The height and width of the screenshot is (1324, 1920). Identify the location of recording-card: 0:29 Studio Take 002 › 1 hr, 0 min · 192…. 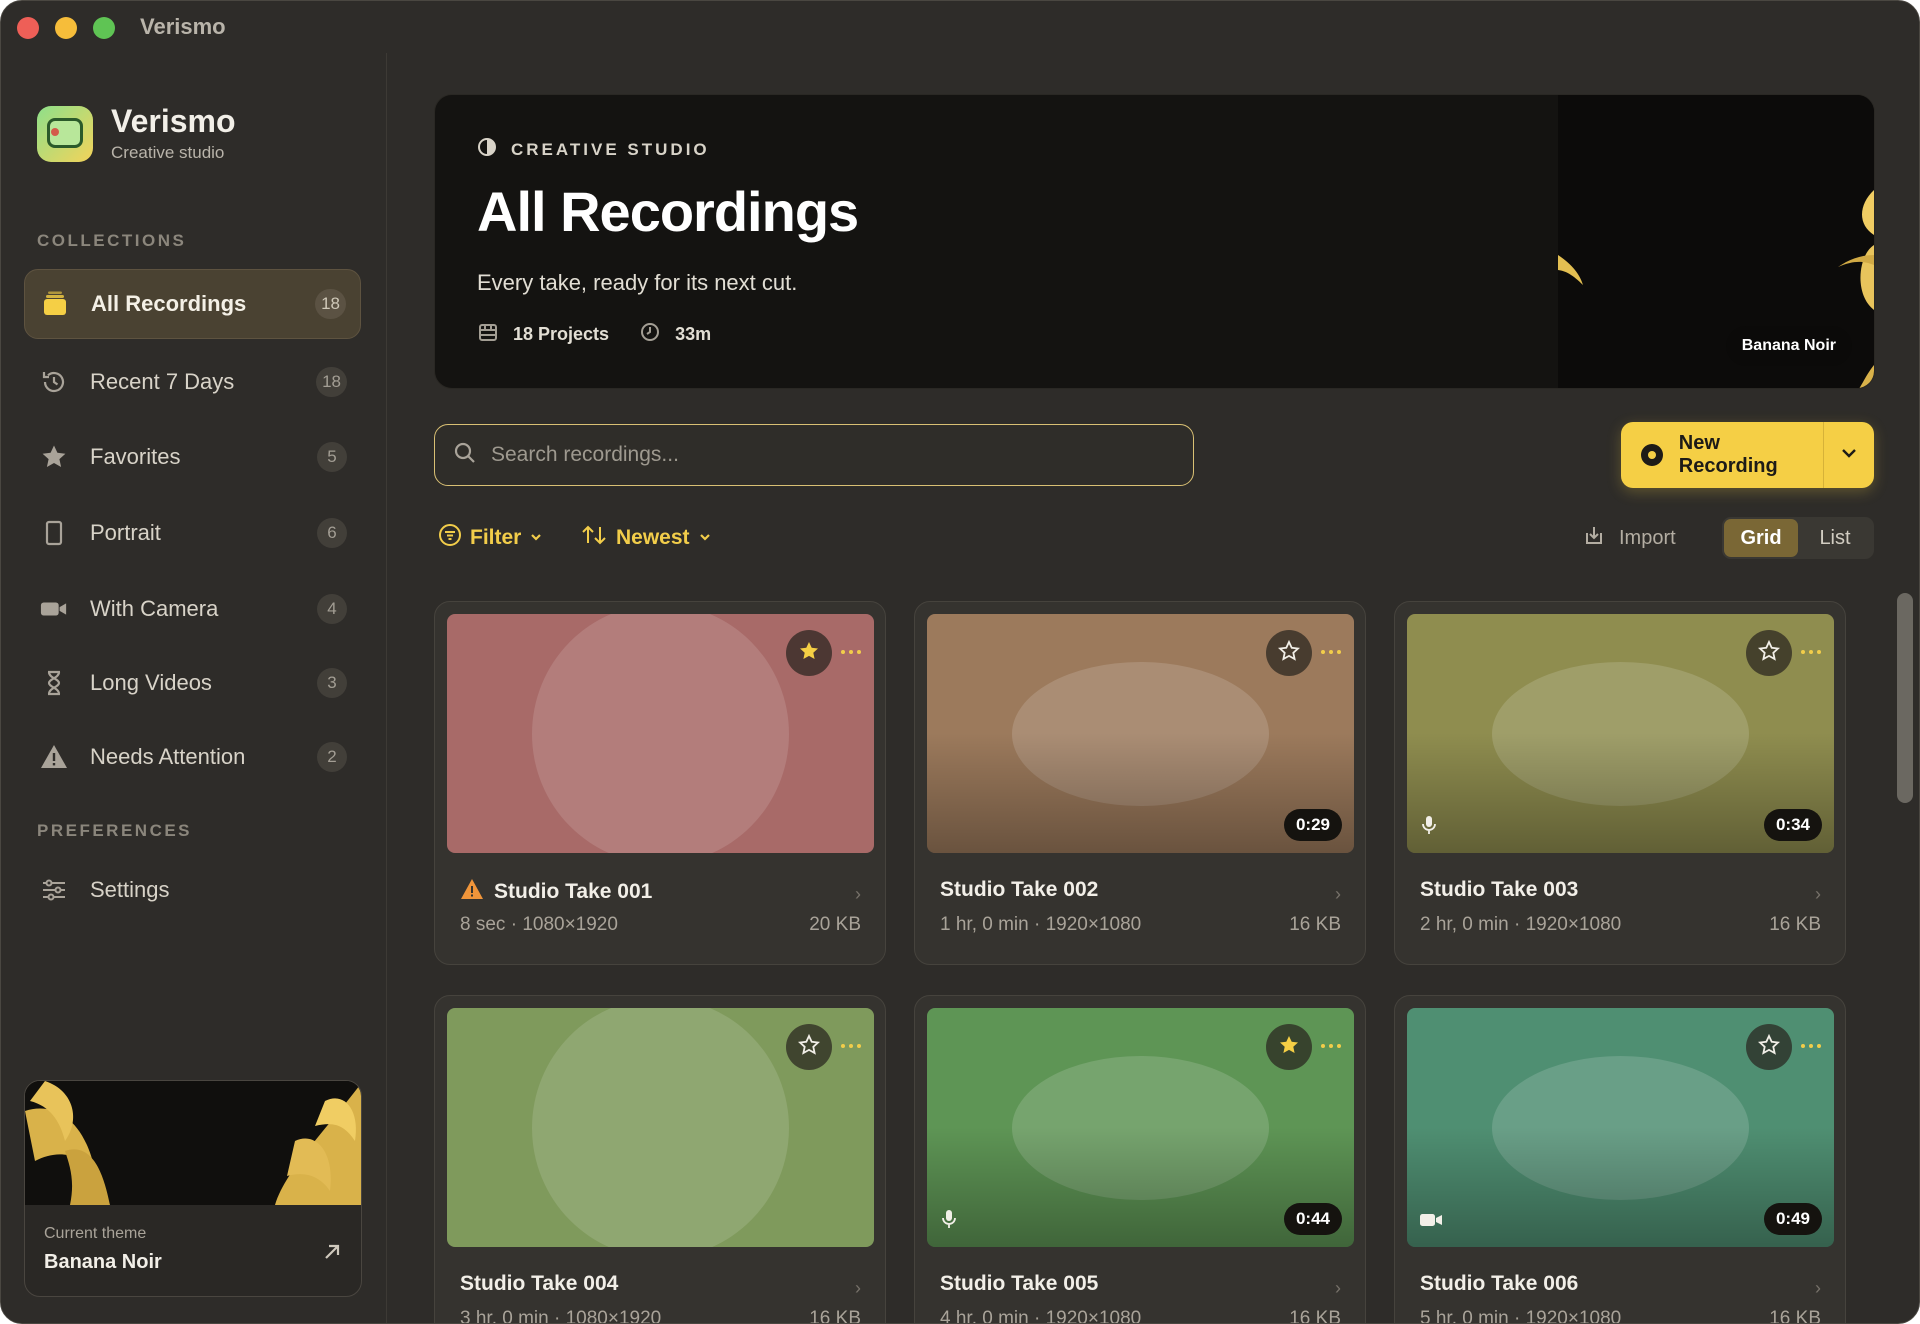
(1140, 783).